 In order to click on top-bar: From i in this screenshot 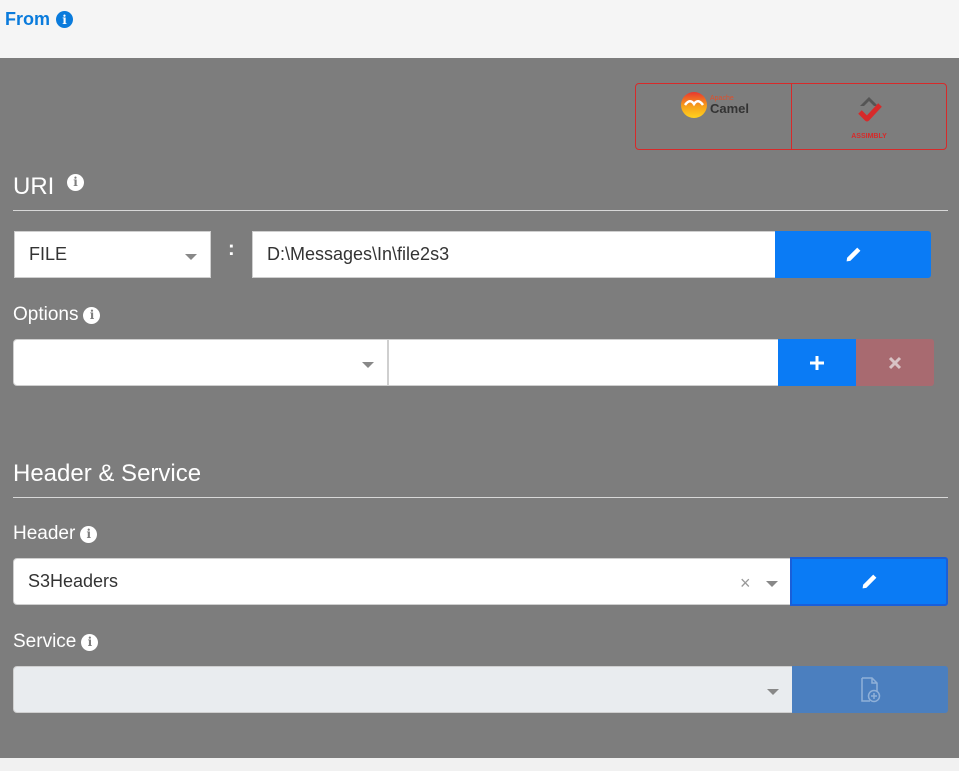, I will do `click(479, 29)`.